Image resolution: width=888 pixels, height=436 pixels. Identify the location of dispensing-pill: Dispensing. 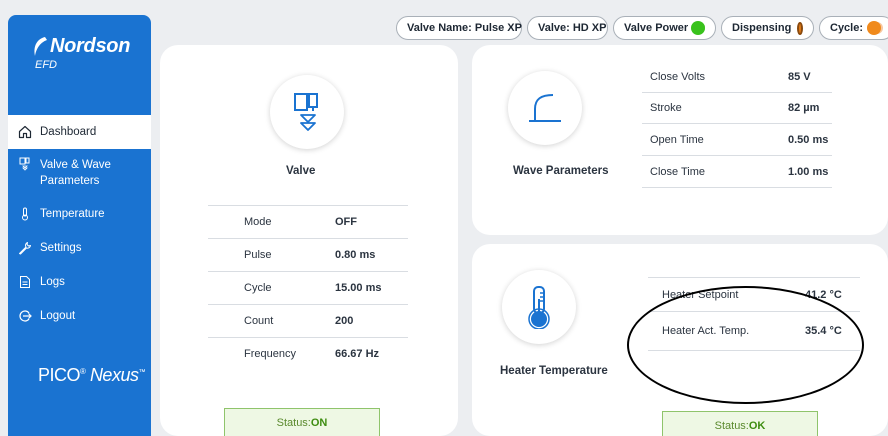
(767, 28).